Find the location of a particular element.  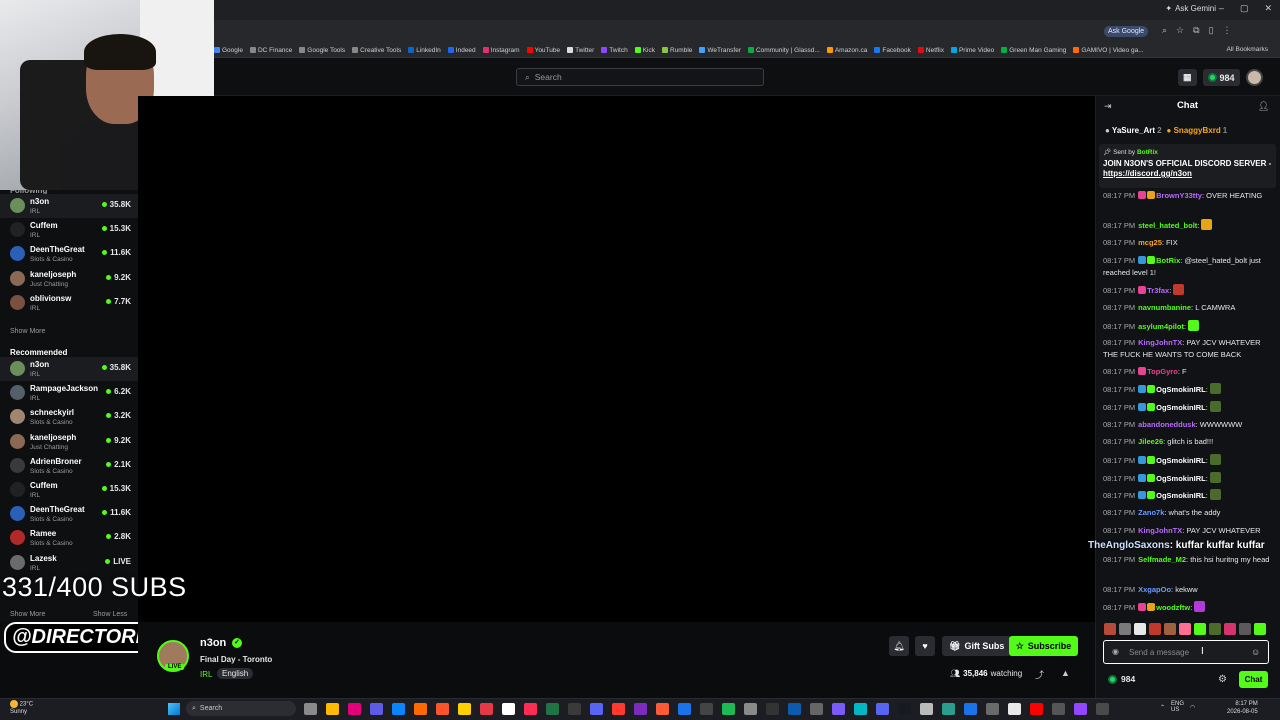

gift-subs-button: 🎁︎ Gift Subs is located at coordinates (977, 646).